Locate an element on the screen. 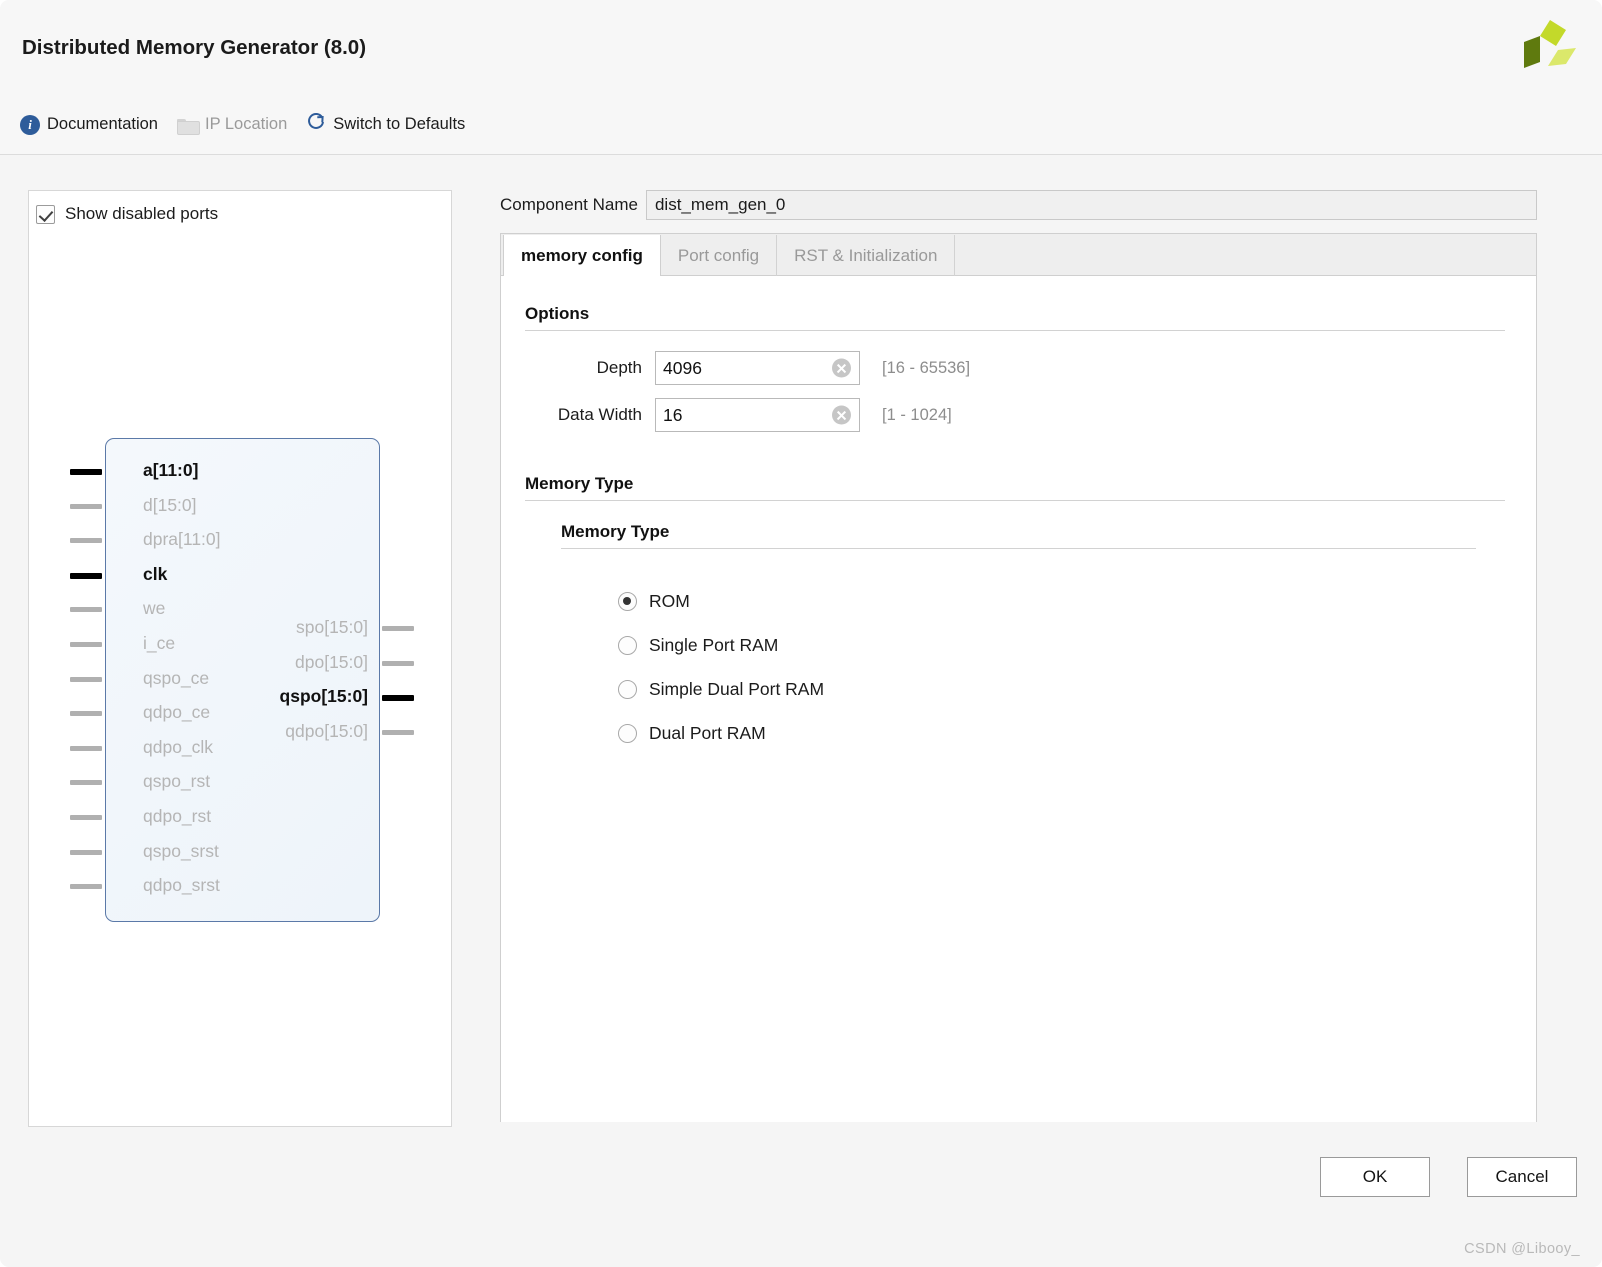 Image resolution: width=1602 pixels, height=1267 pixels. port-label-dpra110: dpra[11:0] is located at coordinates (182, 539).